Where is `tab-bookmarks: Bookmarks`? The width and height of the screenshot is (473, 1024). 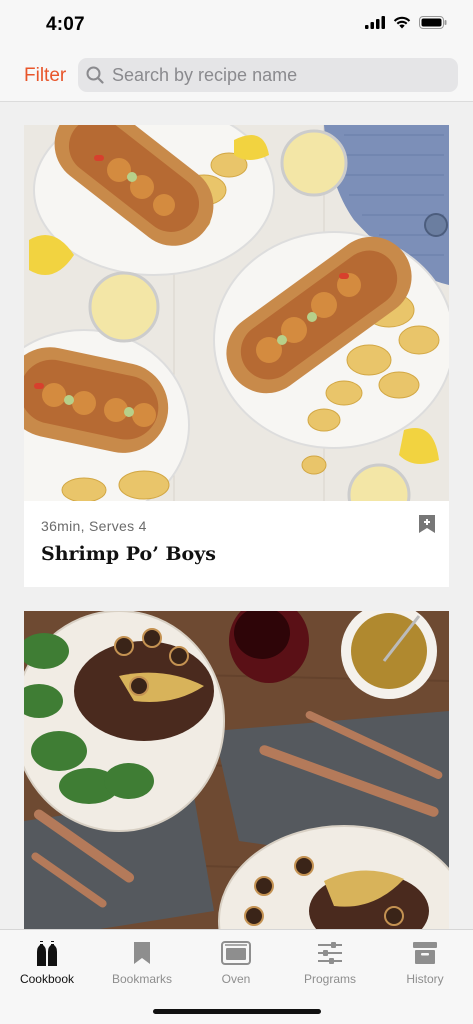
tab-bookmarks: Bookmarks is located at coordinates (142, 962).